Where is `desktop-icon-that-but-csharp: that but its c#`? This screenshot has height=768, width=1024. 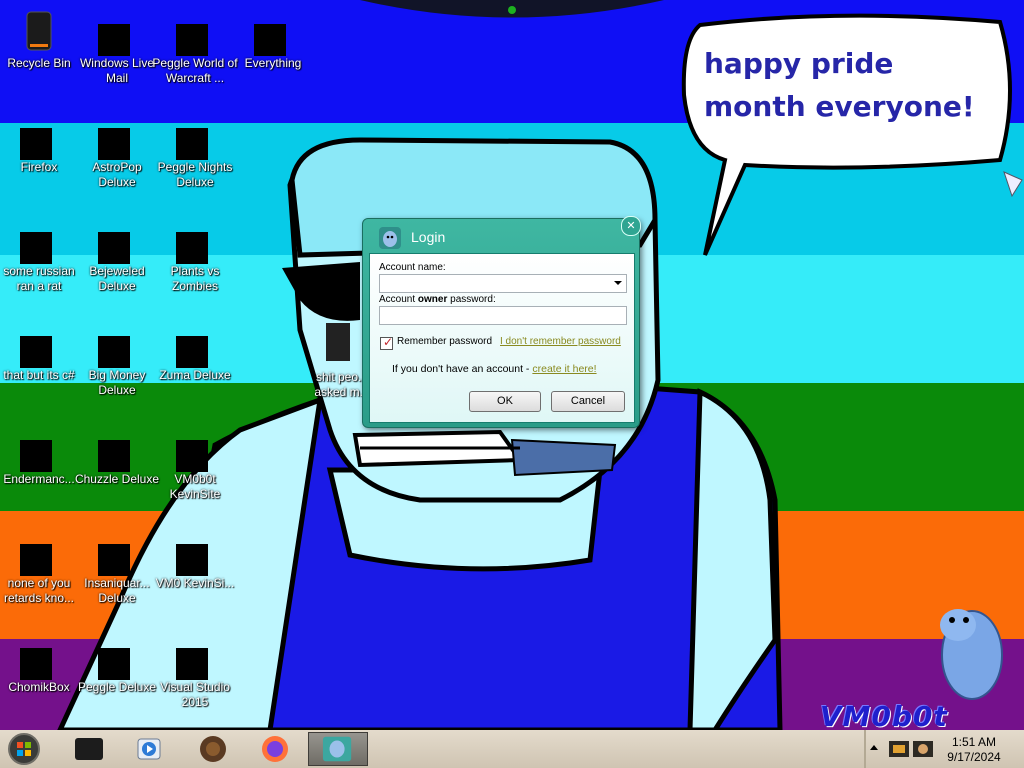 desktop-icon-that-but-csharp: that but its c# is located at coordinates (39, 361).